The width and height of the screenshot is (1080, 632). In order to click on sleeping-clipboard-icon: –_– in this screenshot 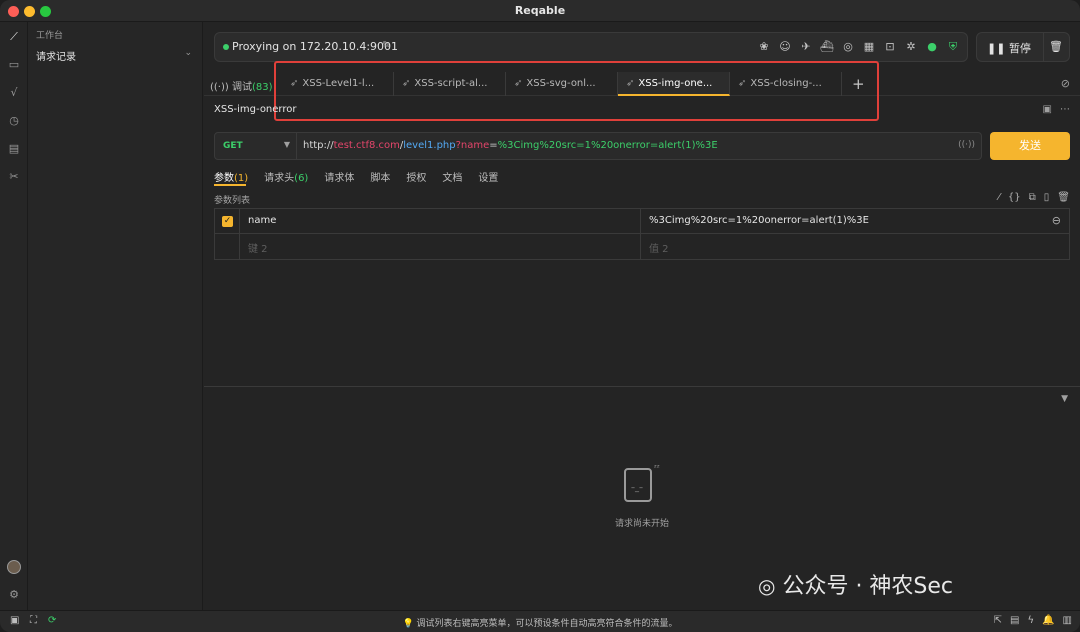, I will do `click(638, 485)`.